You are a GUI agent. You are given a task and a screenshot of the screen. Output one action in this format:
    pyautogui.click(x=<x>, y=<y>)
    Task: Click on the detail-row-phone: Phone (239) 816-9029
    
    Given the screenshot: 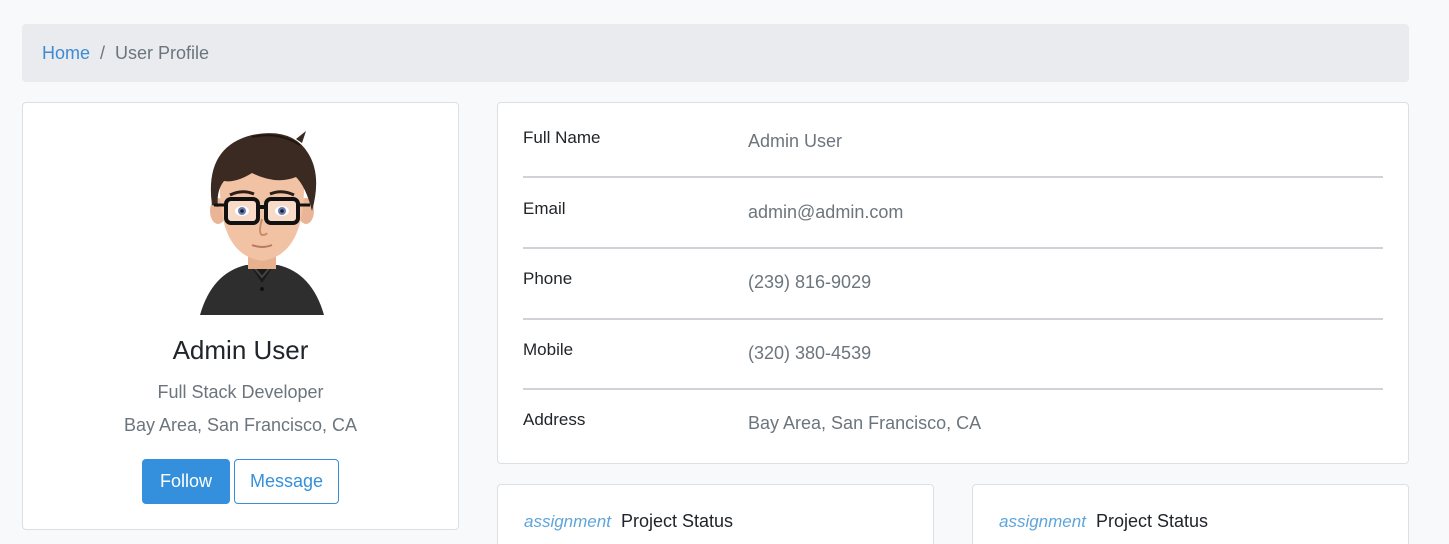 What is the action you would take?
    pyautogui.click(x=953, y=282)
    